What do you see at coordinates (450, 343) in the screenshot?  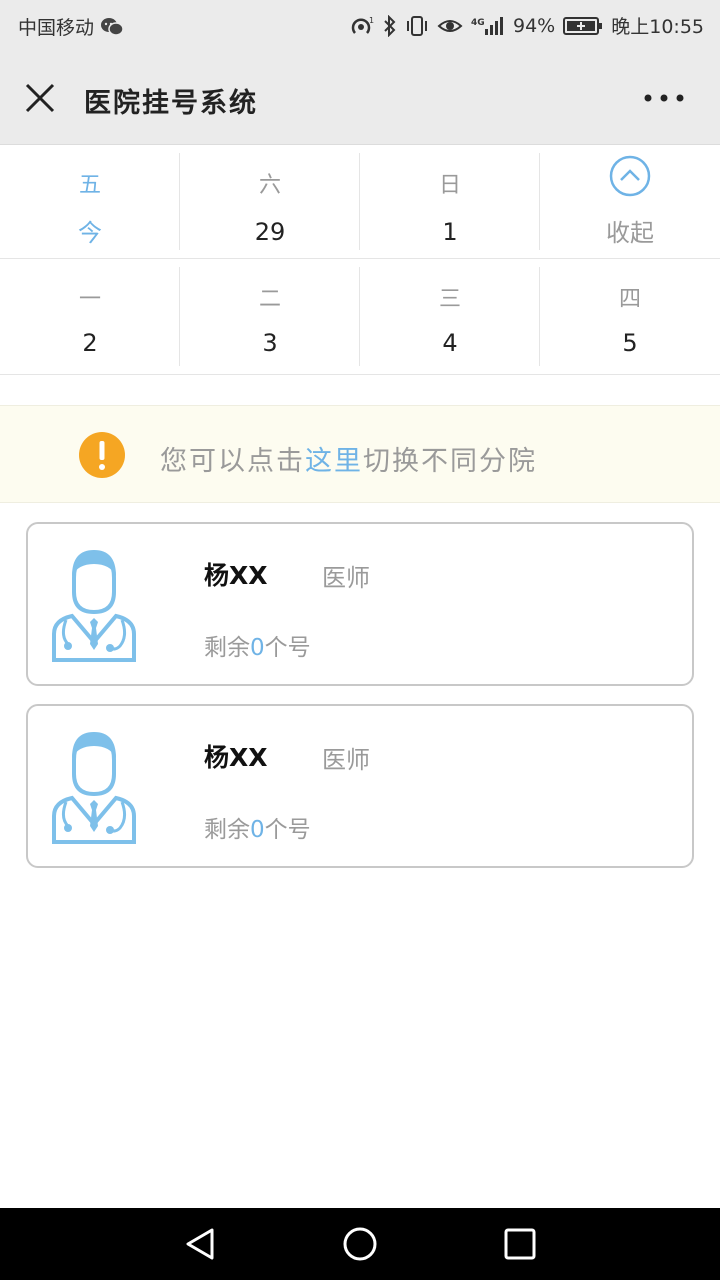 I see `date-label: 4` at bounding box center [450, 343].